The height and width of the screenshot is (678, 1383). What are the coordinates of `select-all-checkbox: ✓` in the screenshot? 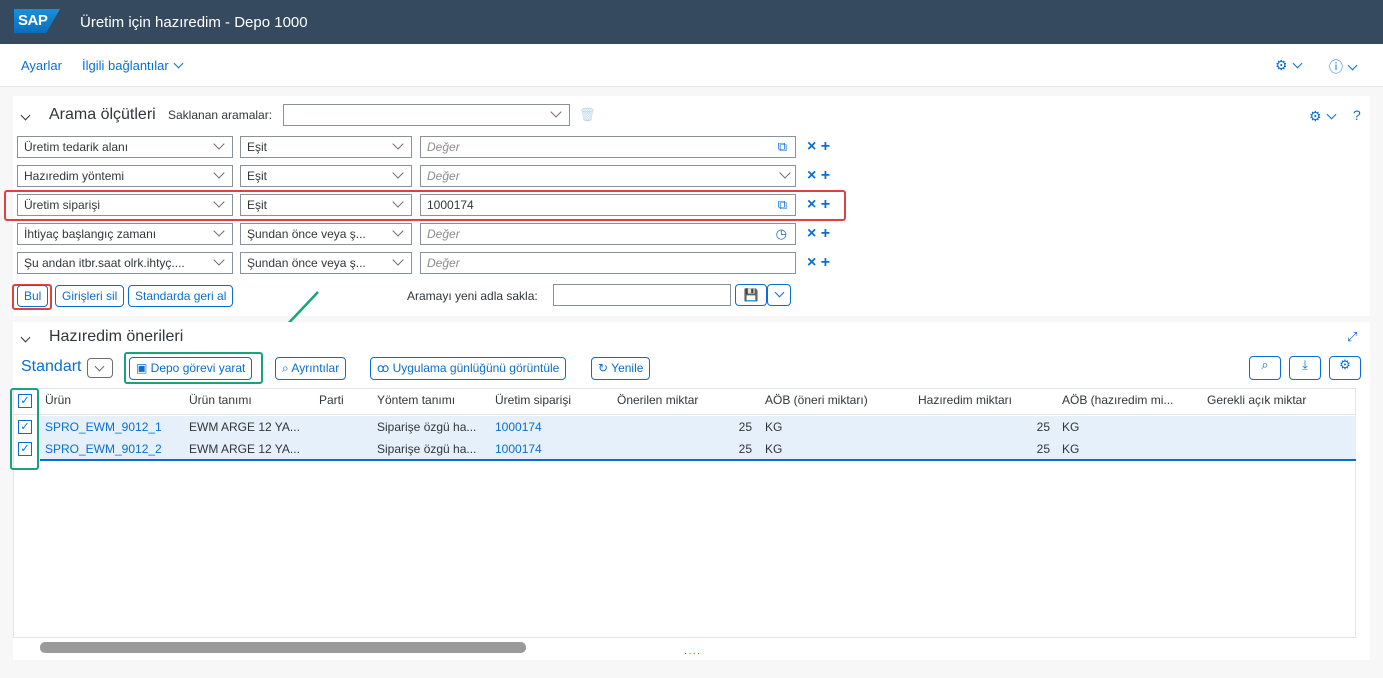 It's located at (25, 401).